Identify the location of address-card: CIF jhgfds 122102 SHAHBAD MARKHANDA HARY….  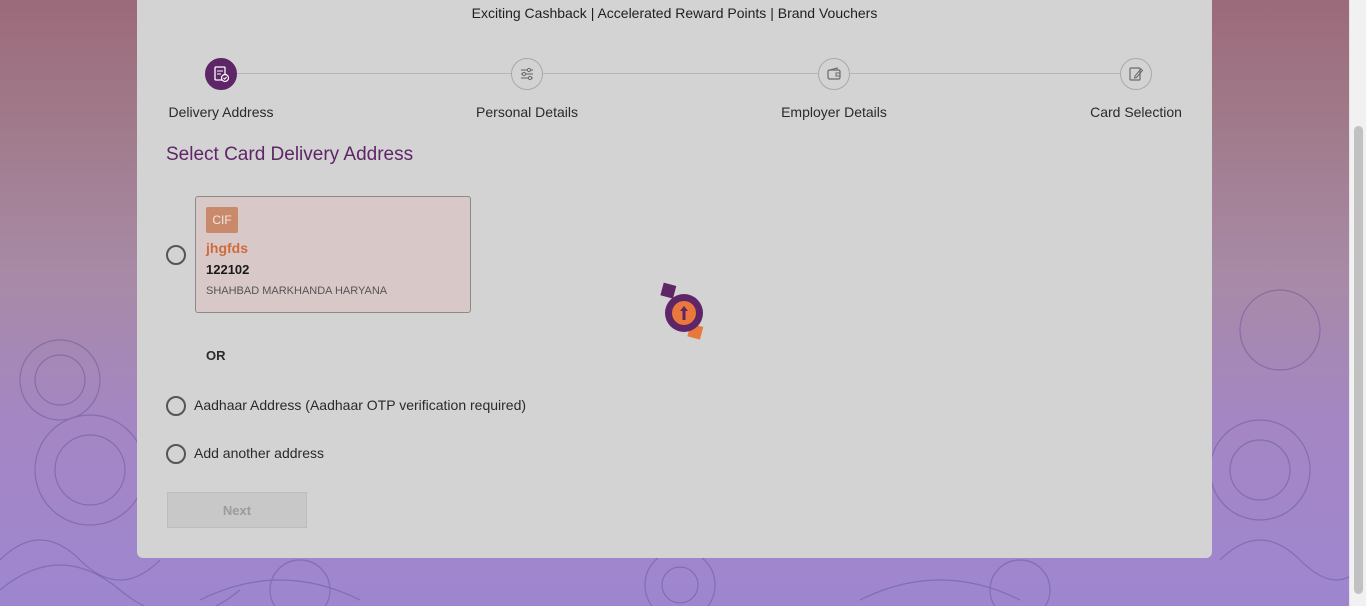
(333, 254).